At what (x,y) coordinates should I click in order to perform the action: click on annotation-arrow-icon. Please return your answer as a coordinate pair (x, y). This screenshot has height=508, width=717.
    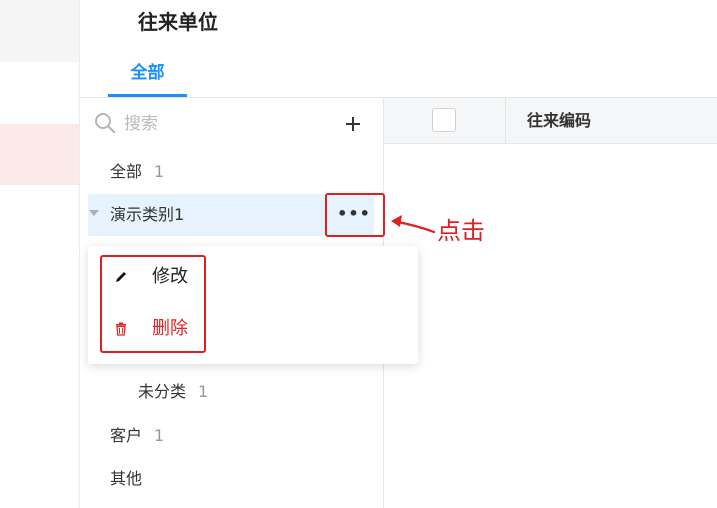
    Looking at the image, I should click on (413, 224).